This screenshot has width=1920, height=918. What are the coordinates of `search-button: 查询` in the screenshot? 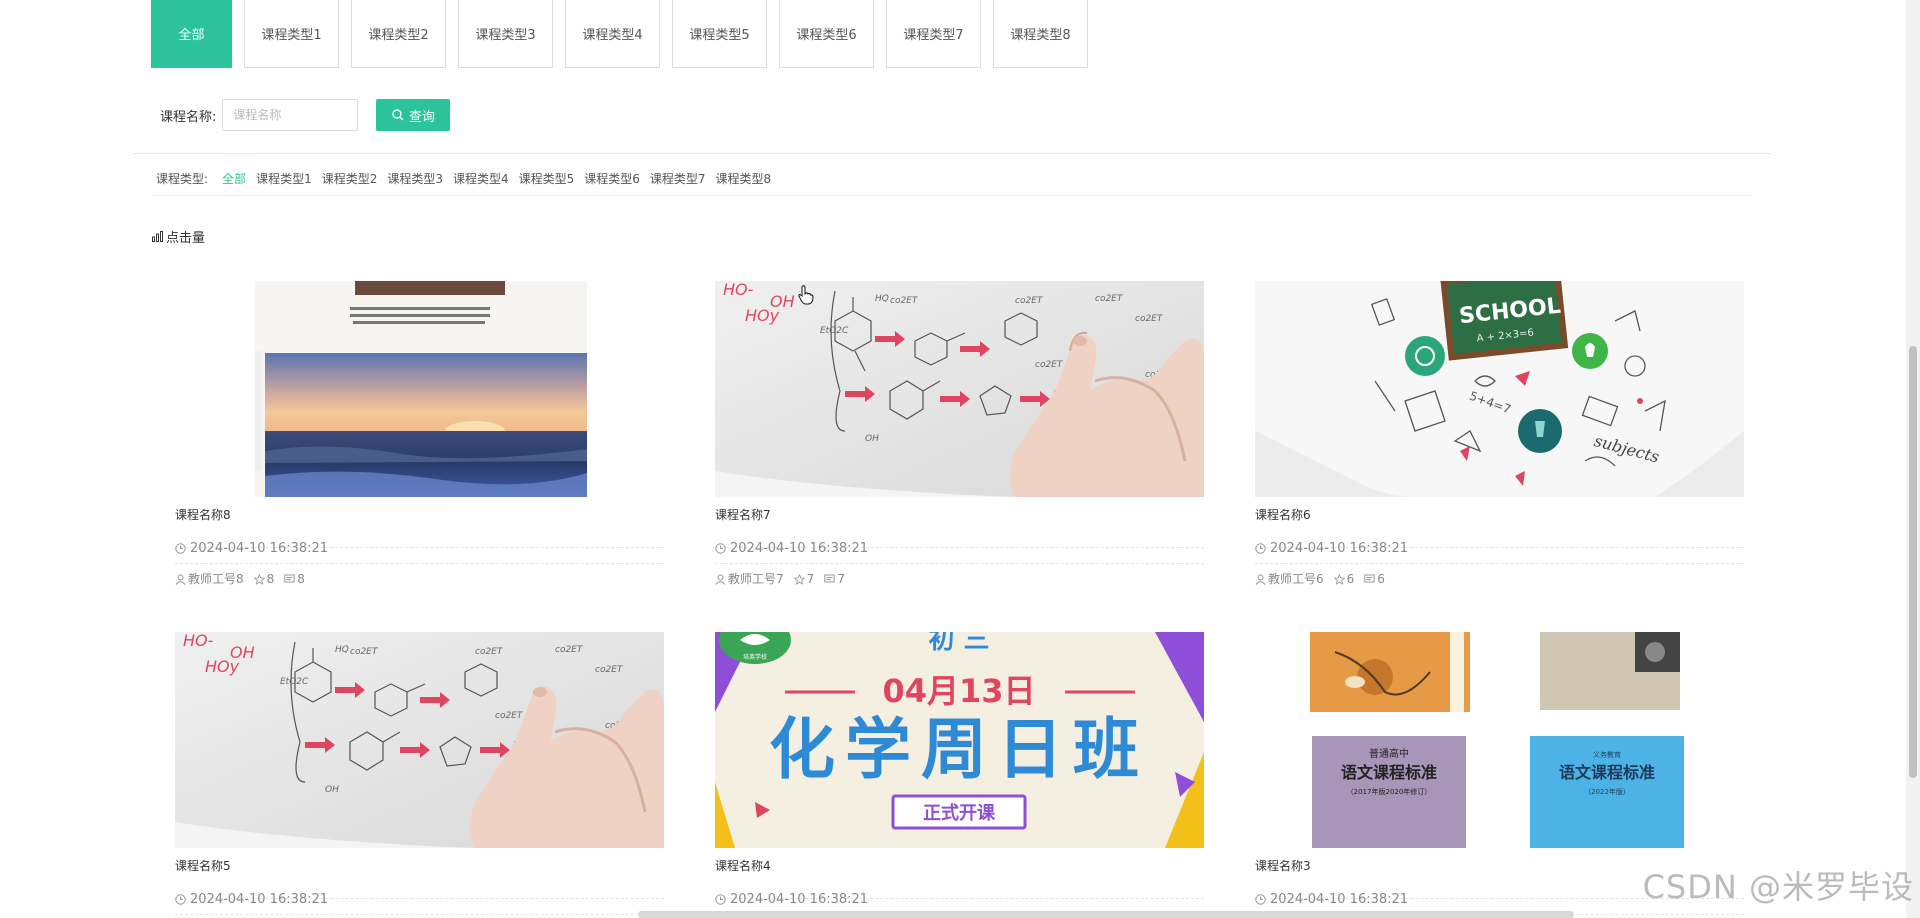 It's located at (413, 115).